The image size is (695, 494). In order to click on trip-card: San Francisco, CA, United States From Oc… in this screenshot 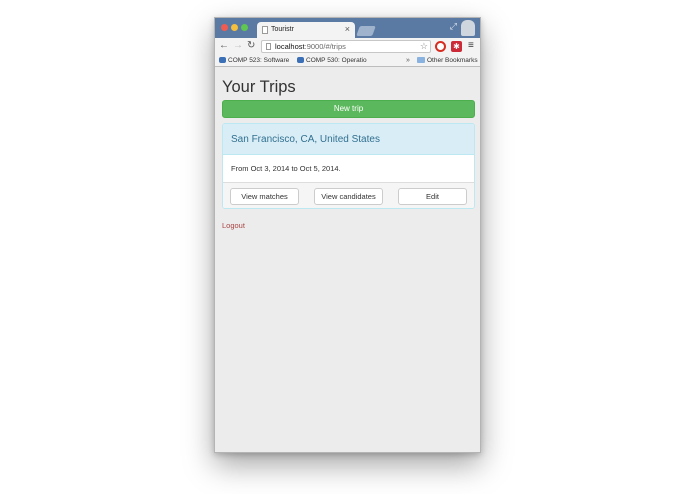, I will do `click(348, 166)`.